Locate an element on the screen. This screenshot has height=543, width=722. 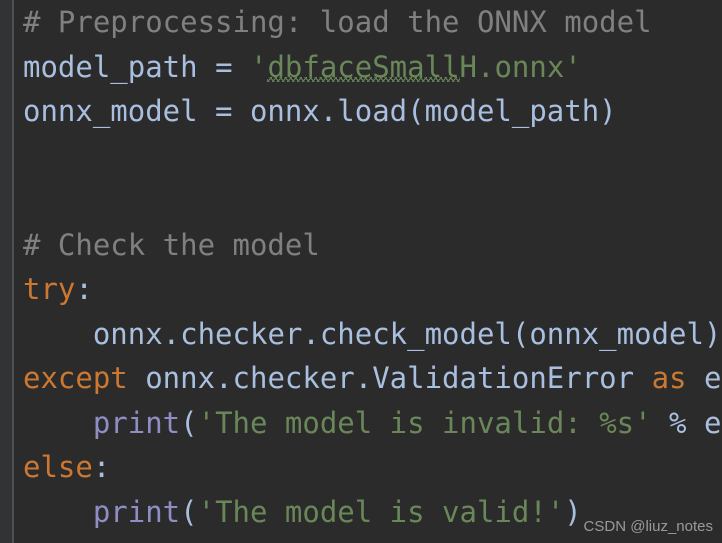
code-line: onnx.checker.check_model(onnx_model) is located at coordinates (372, 334).